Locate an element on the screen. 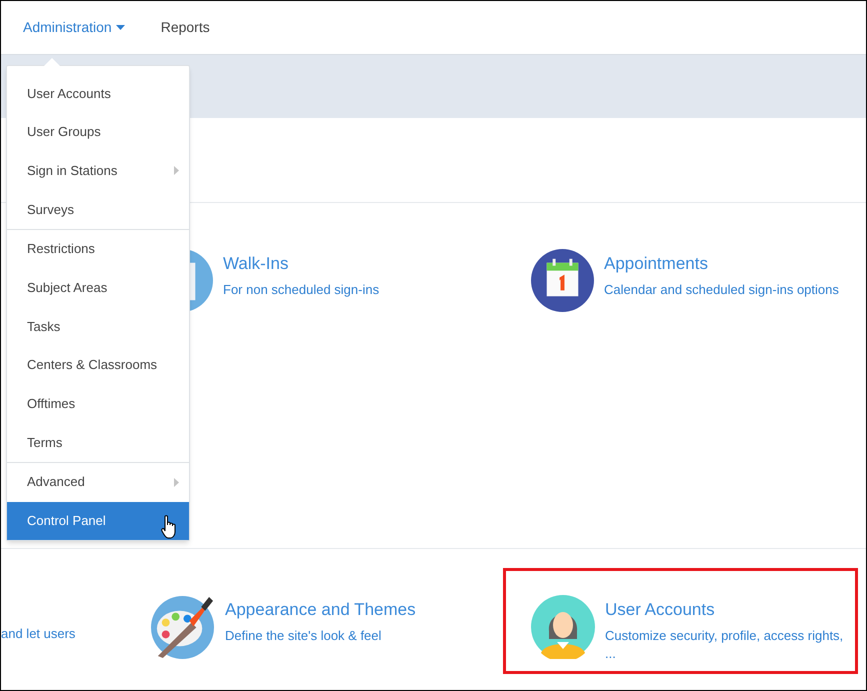 This screenshot has height=691, width=867. menu-item: Tasks is located at coordinates (98, 326).